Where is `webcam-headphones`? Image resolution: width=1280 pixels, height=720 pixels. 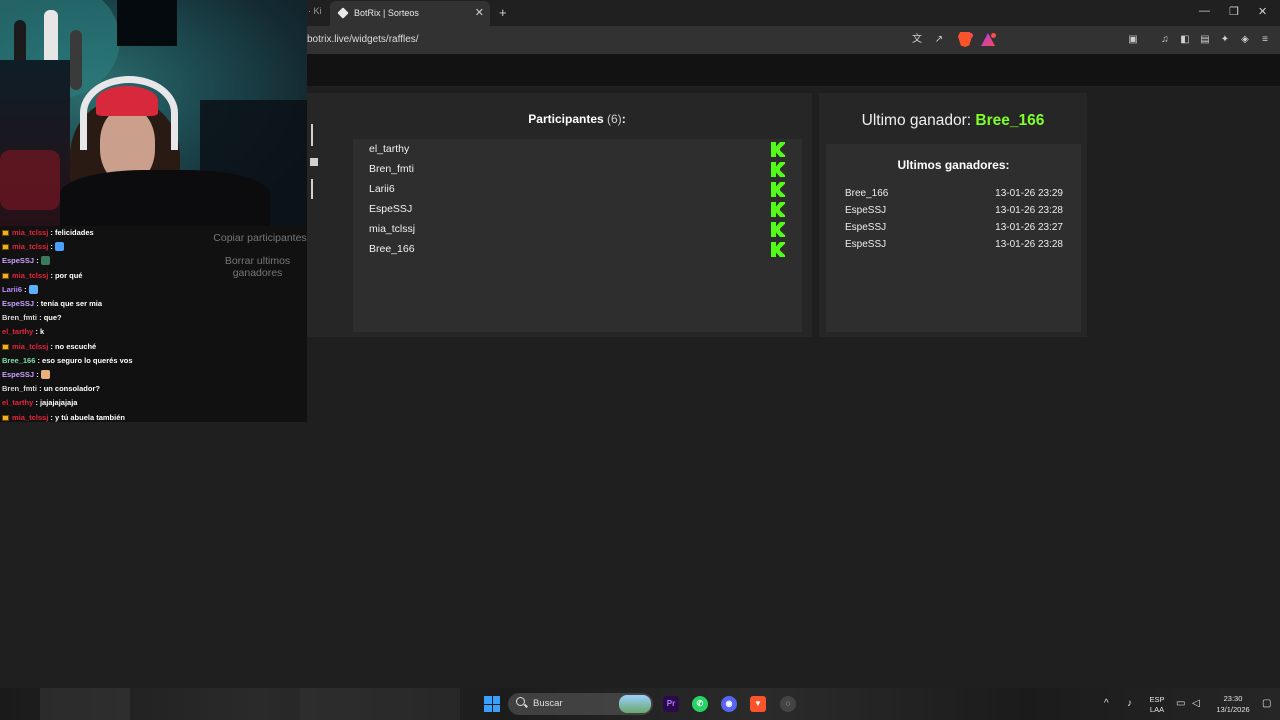 webcam-headphones is located at coordinates (129, 113).